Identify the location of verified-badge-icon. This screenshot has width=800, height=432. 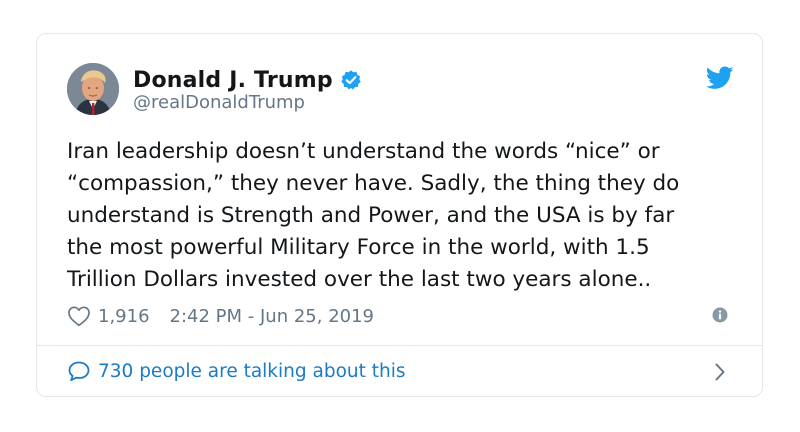
(351, 80).